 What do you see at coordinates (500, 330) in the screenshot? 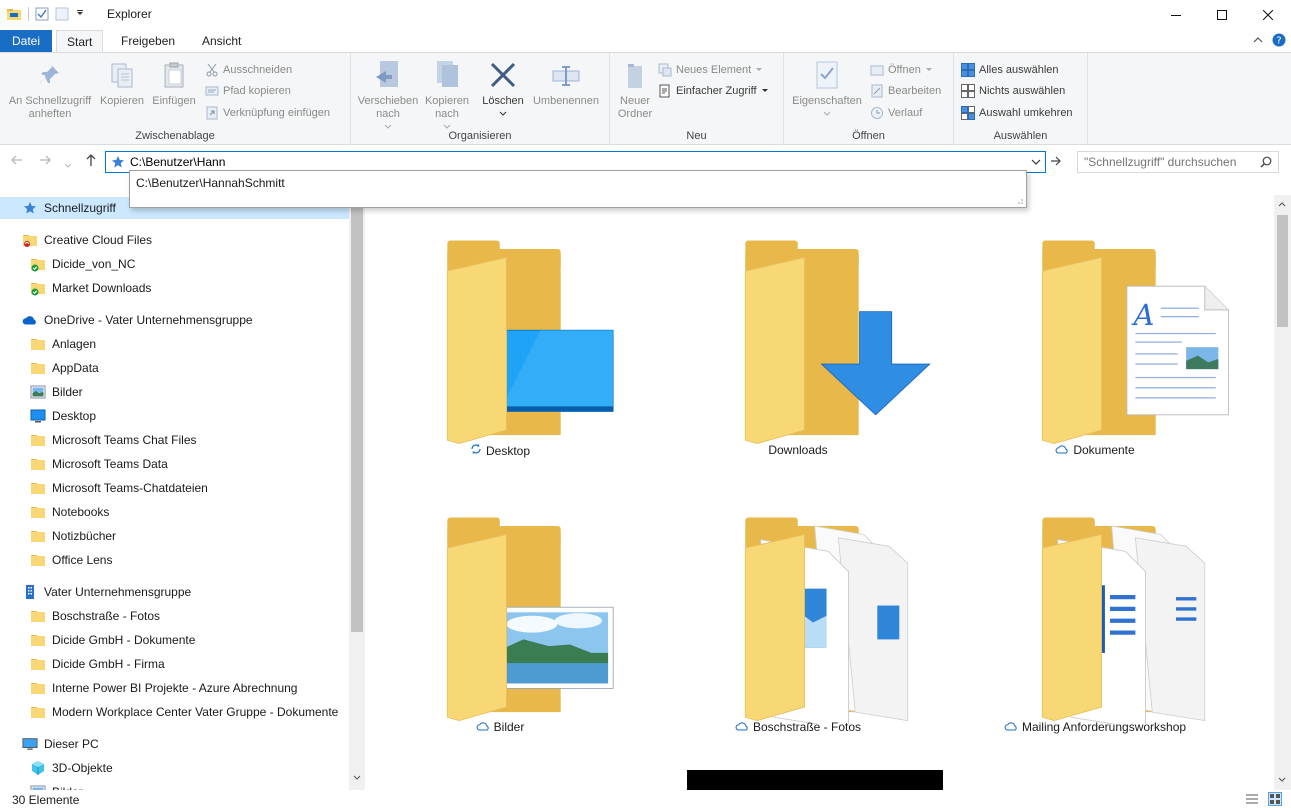
I see `folder-tile: Desktop` at bounding box center [500, 330].